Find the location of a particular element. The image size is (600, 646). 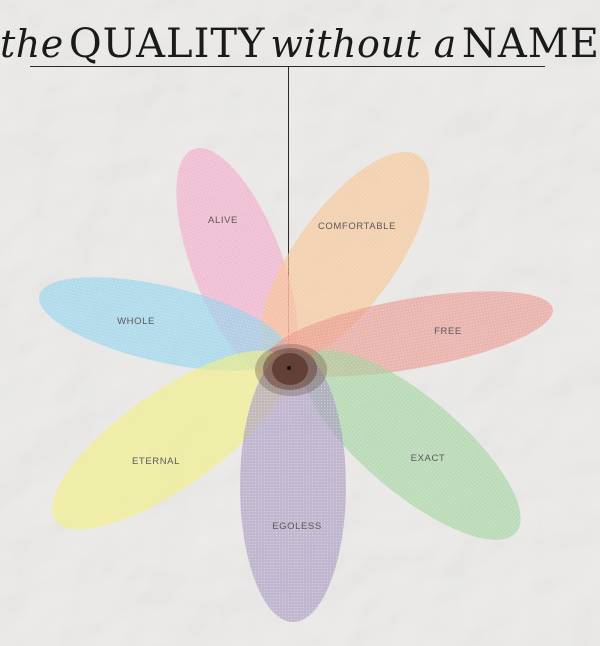

flower-center is located at coordinates (291, 370).